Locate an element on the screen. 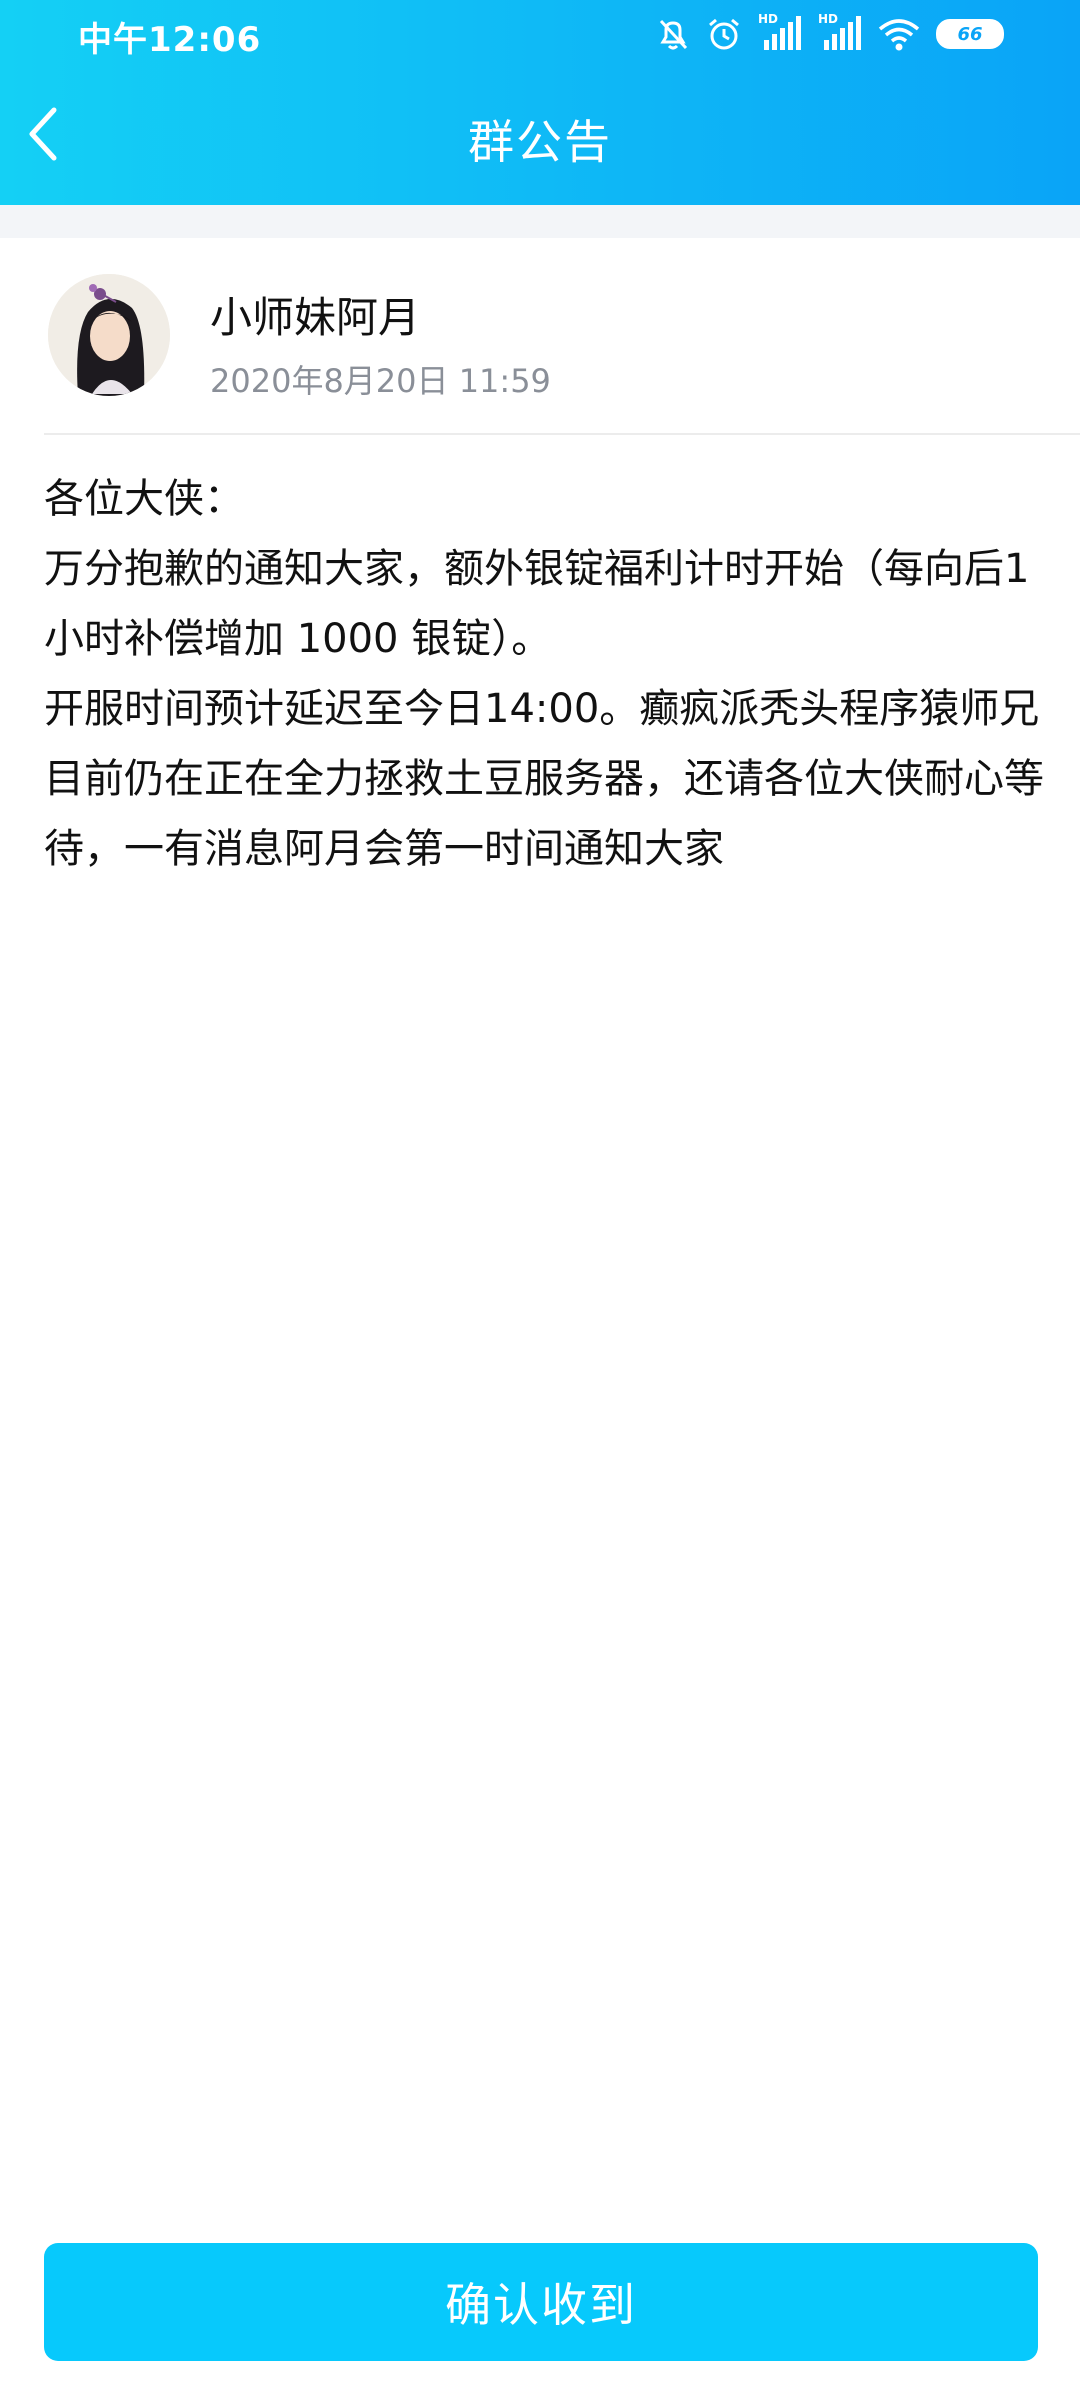 The image size is (1080, 2400). bell-off-icon is located at coordinates (673, 34).